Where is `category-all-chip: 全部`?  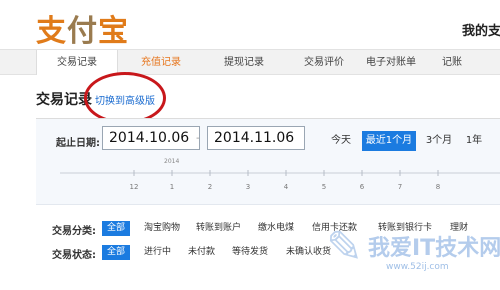 category-all-chip: 全部 is located at coordinates (116, 228).